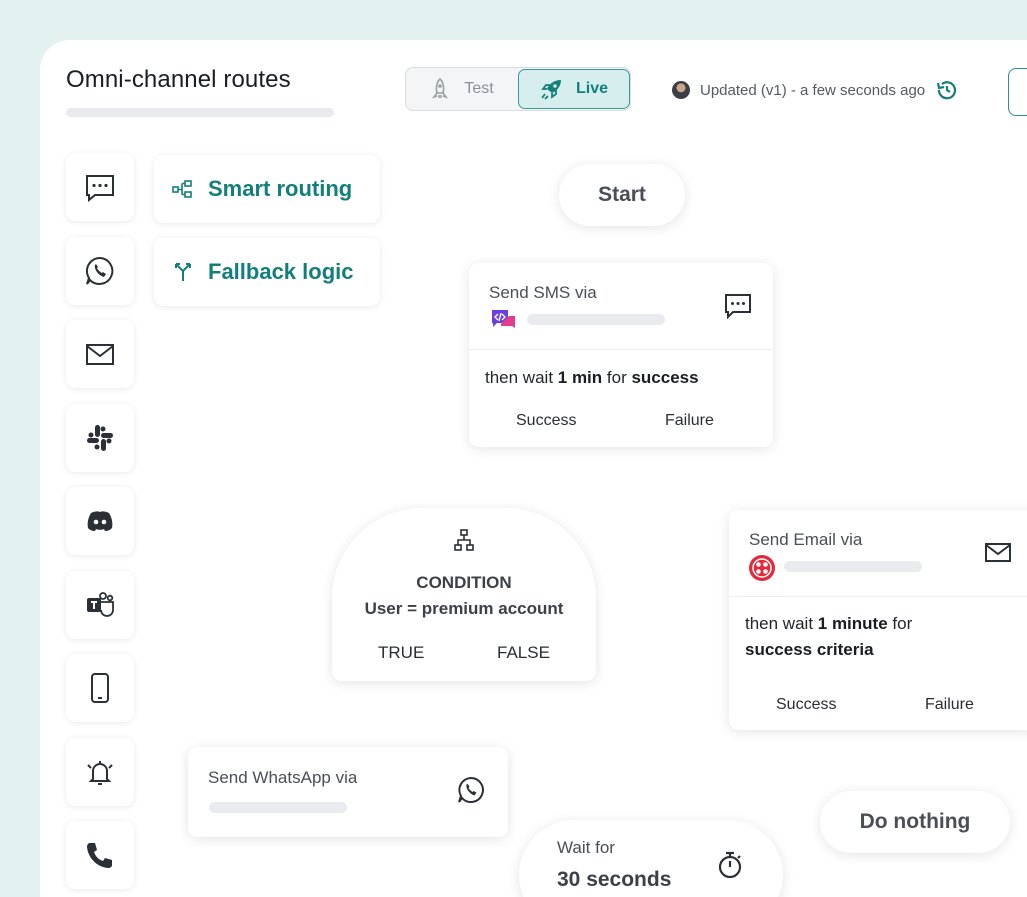 The height and width of the screenshot is (897, 1027). What do you see at coordinates (681, 90) in the screenshot?
I see `avatar` at bounding box center [681, 90].